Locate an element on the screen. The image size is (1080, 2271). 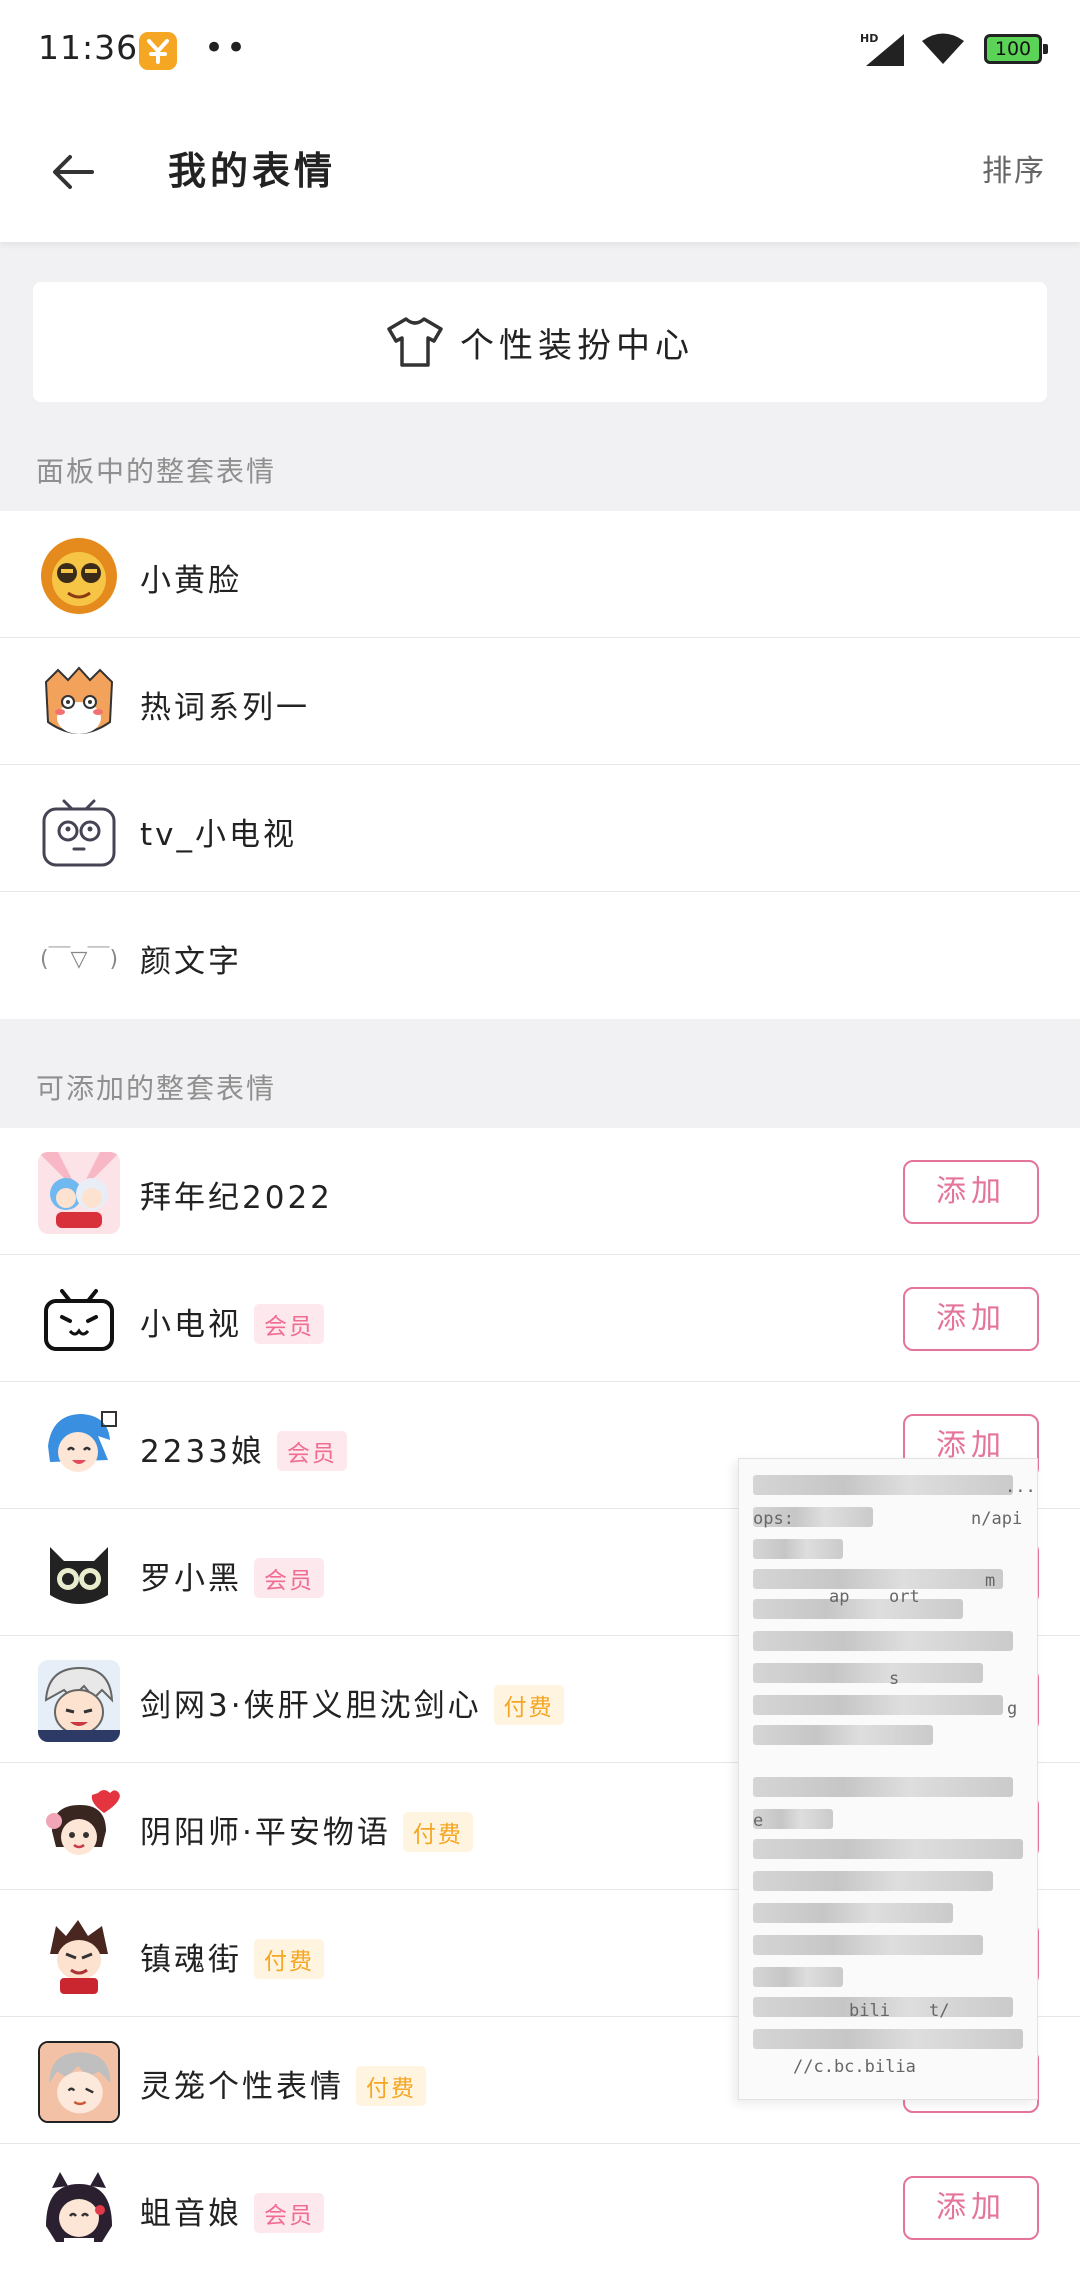
status-time: 11:36 is located at coordinates (88, 47).